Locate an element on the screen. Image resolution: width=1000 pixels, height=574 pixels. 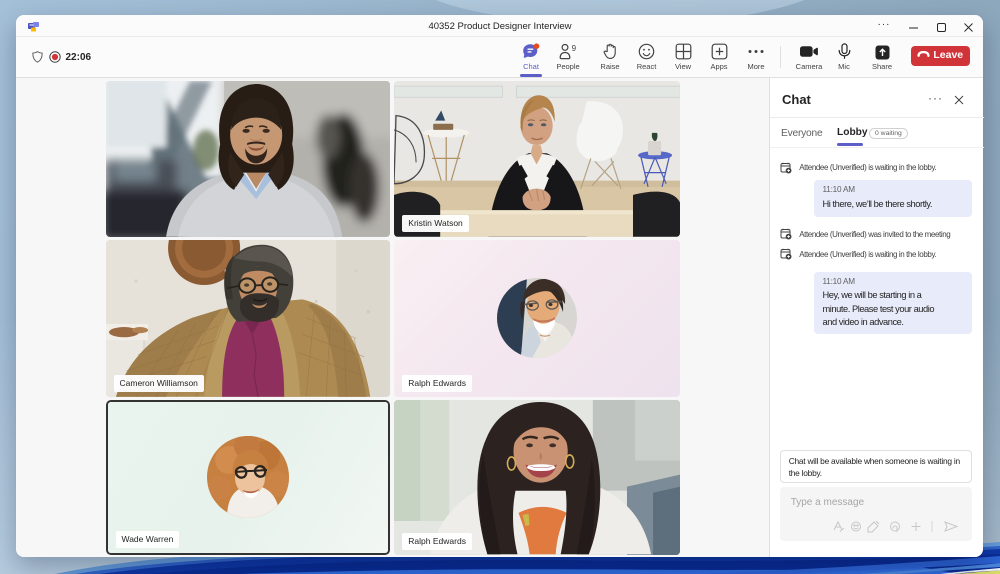
svg-text: 9 is located at coordinates (574, 48).